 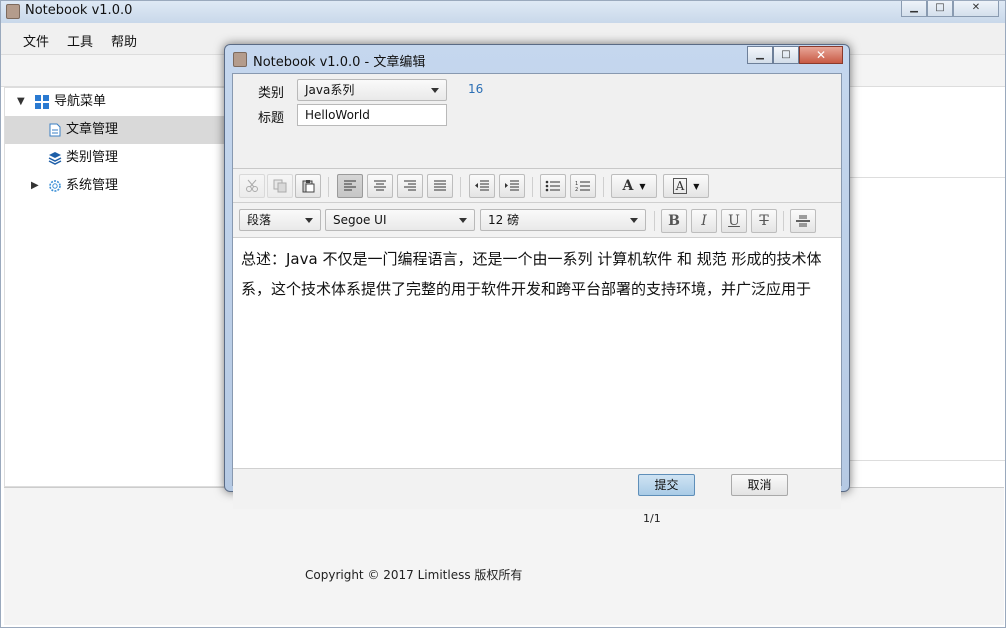 I want to click on menu-tools: 工具, so click(x=80, y=40).